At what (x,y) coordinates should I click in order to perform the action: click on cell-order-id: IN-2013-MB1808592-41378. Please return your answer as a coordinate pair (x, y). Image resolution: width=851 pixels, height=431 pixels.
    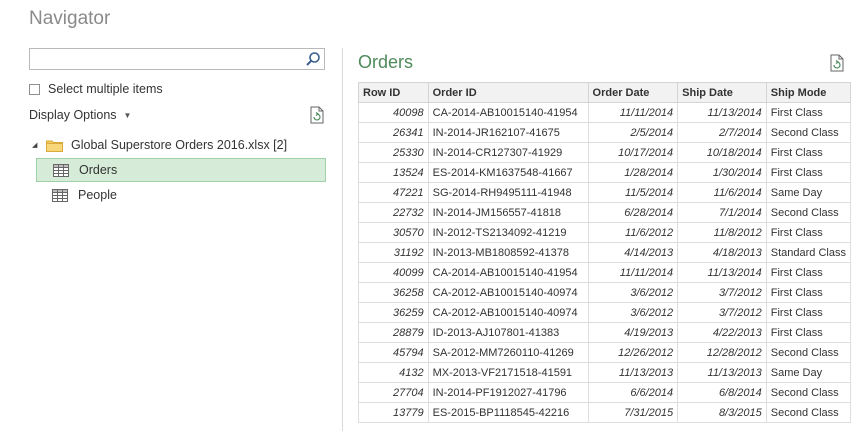
    Looking at the image, I should click on (508, 252).